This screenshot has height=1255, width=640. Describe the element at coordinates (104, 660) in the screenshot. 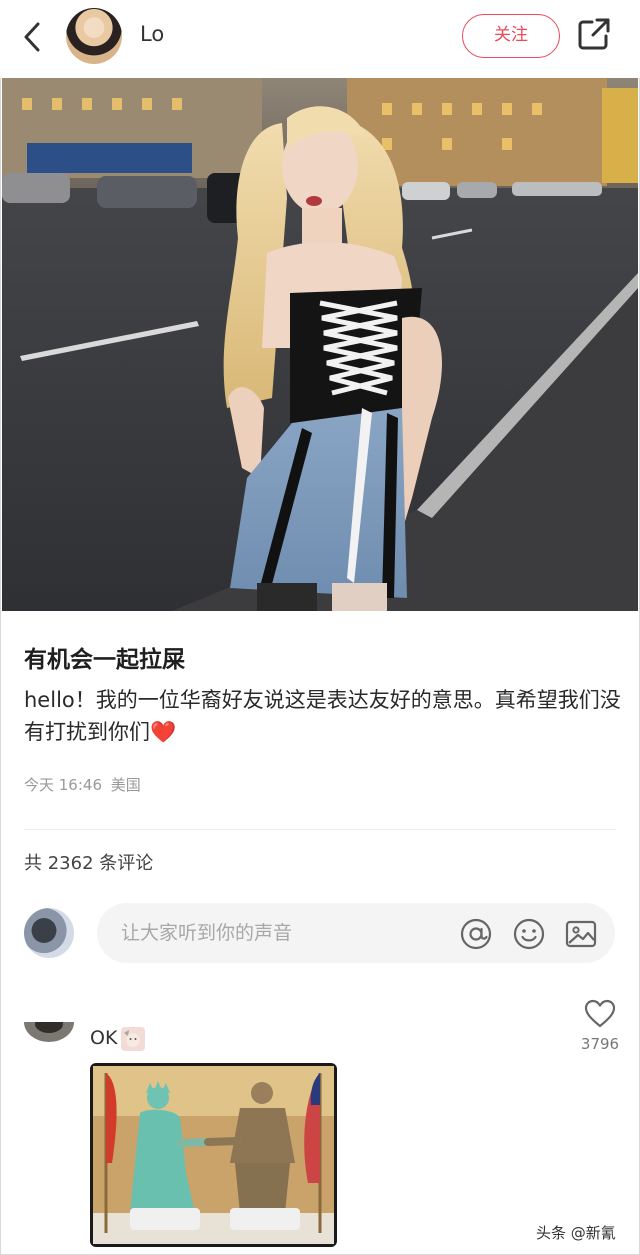

I see `post-title: 有机会一起拉屎` at that location.